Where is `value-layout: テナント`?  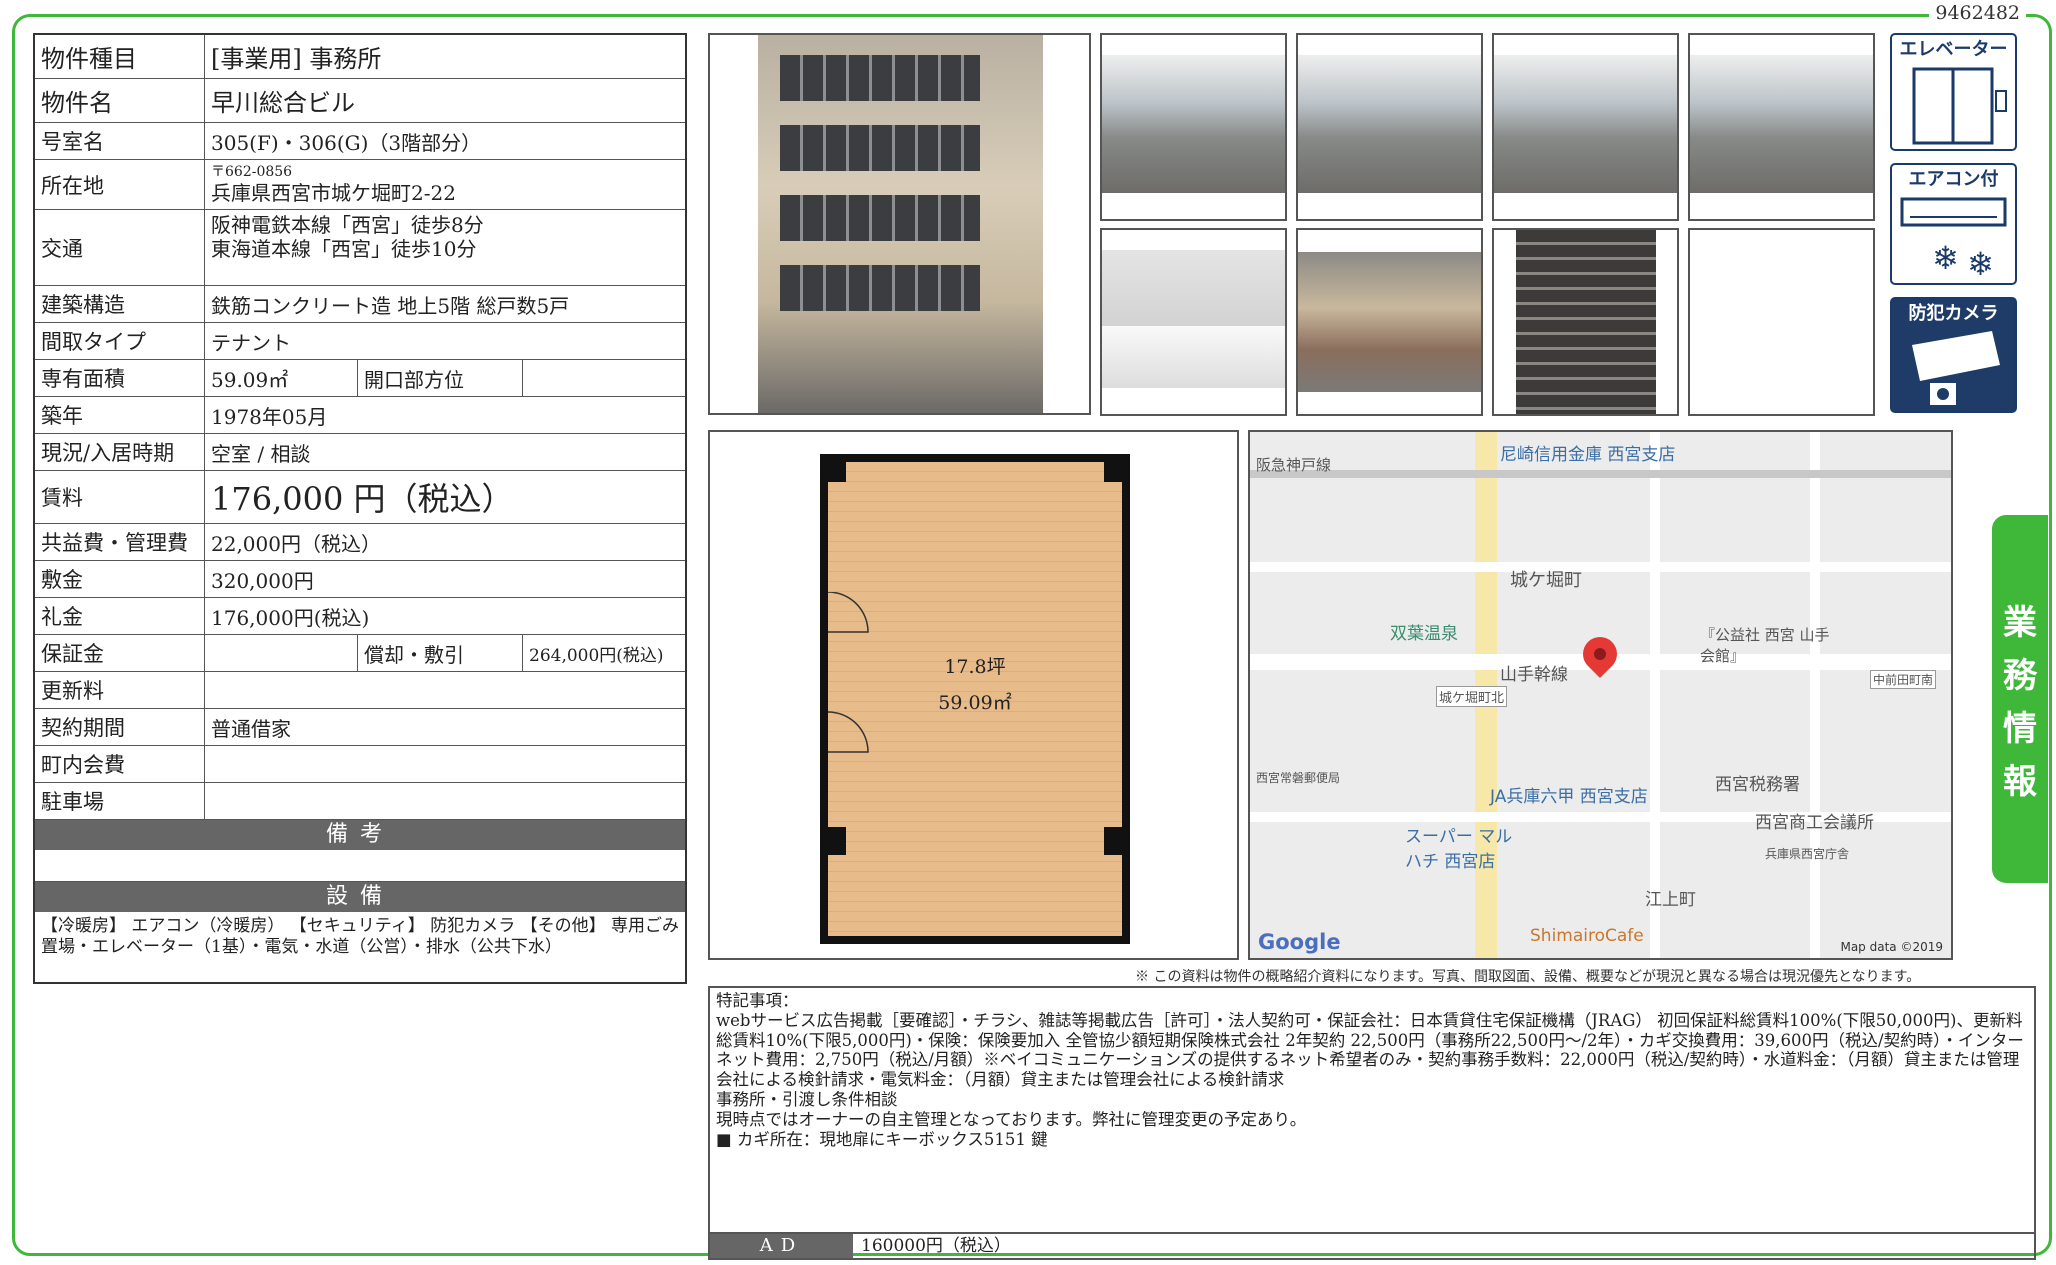 value-layout: テナント is located at coordinates (251, 342).